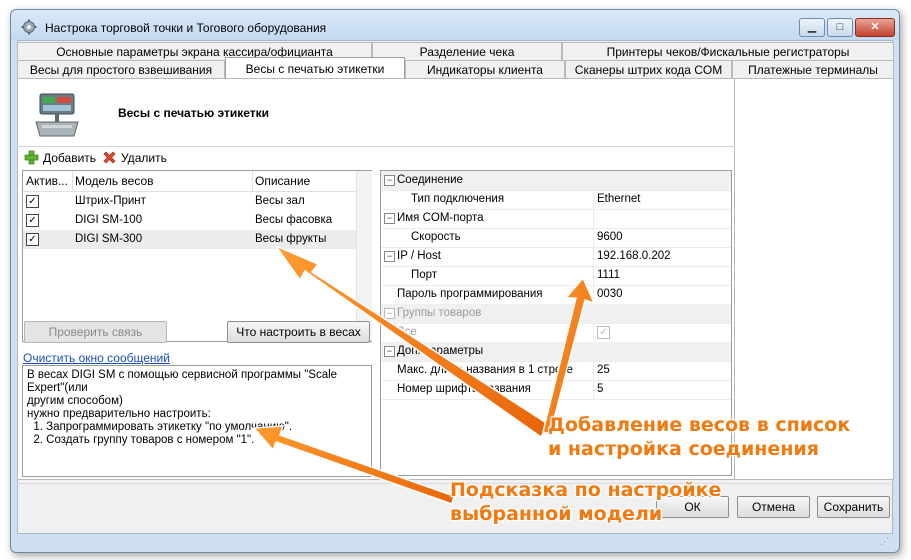 This screenshot has height=560, width=911. Describe the element at coordinates (440, 351) in the screenshot. I see `category-label: Доп. параметры` at that location.